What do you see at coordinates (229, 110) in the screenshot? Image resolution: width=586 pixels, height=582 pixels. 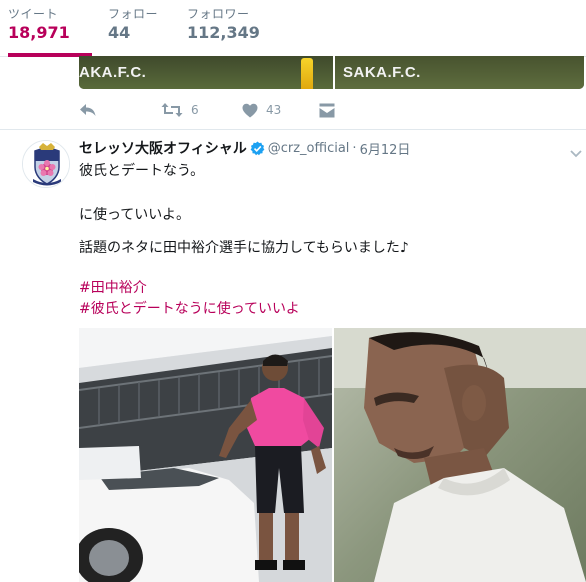 I see `previous-tweet-actions: 6 43` at bounding box center [229, 110].